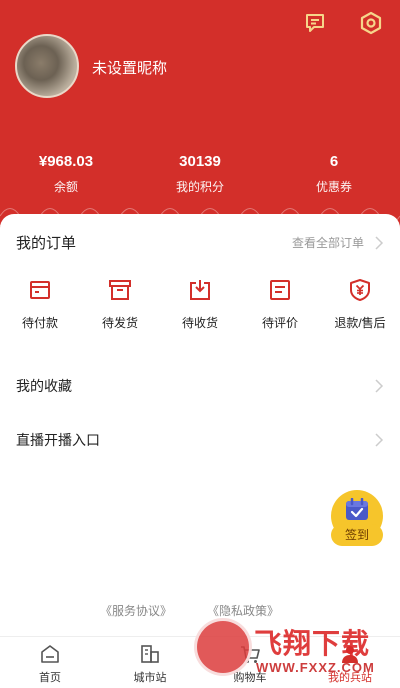 This screenshot has height=688, width=400. What do you see at coordinates (279, 323) in the screenshot?
I see `order-label: 待评价` at bounding box center [279, 323].